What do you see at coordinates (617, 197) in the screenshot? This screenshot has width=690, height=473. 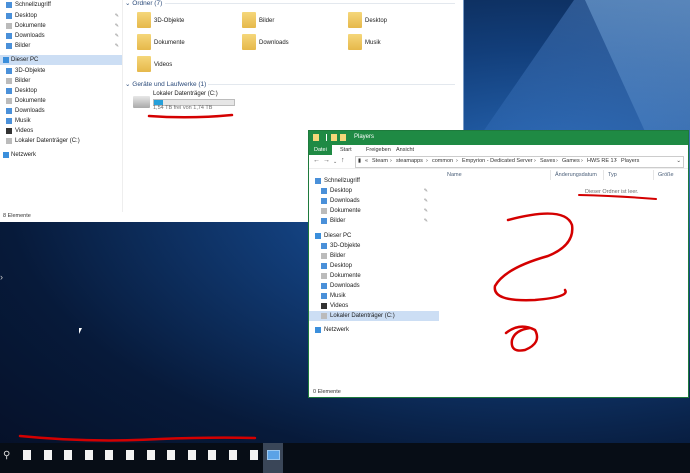 I see `annotation-underline-empty` at bounding box center [617, 197].